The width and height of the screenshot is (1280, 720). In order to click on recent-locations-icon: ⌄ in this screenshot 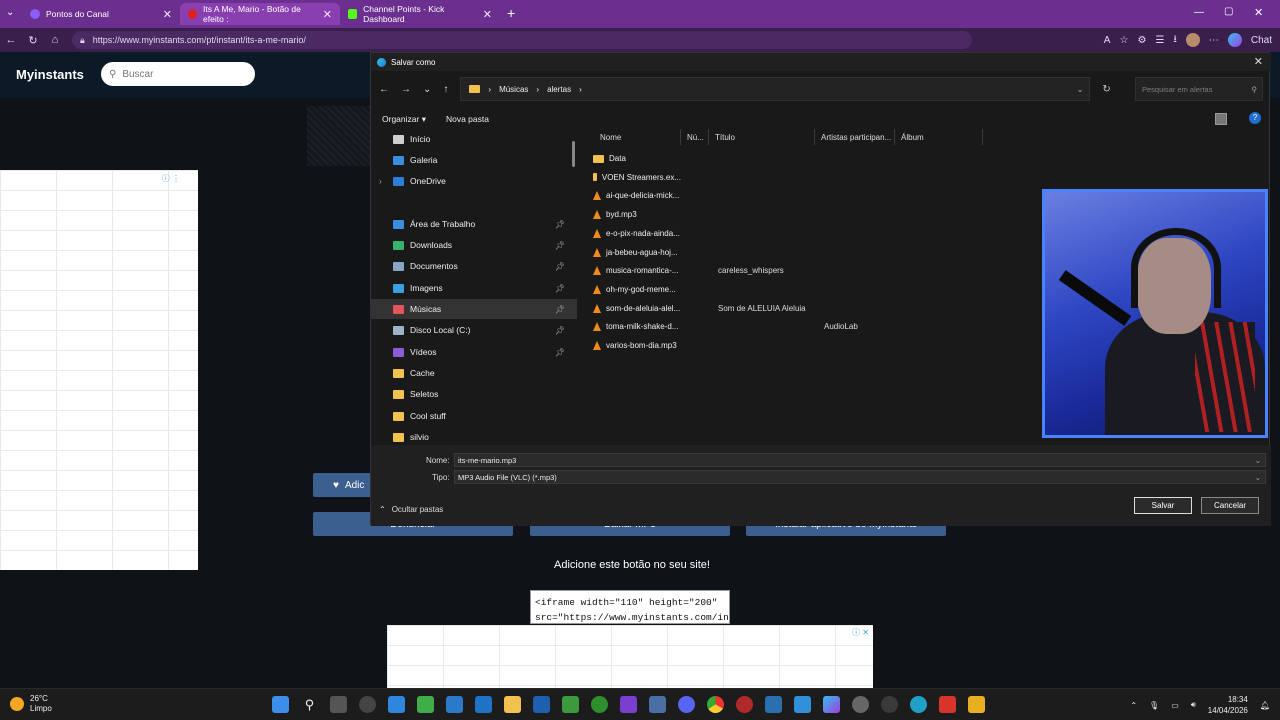, I will do `click(427, 89)`.